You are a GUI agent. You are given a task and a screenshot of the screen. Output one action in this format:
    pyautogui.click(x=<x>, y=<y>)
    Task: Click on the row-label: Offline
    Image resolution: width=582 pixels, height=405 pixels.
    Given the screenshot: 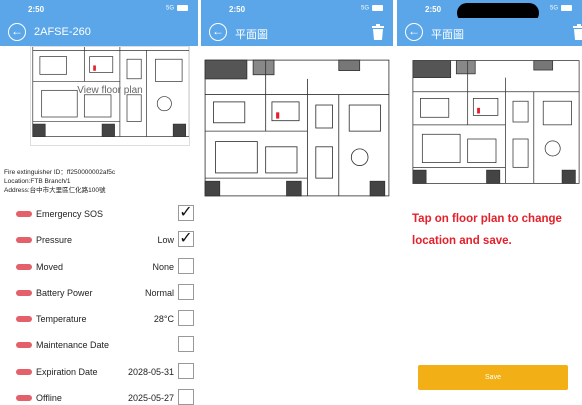 What is the action you would take?
    pyautogui.click(x=49, y=398)
    